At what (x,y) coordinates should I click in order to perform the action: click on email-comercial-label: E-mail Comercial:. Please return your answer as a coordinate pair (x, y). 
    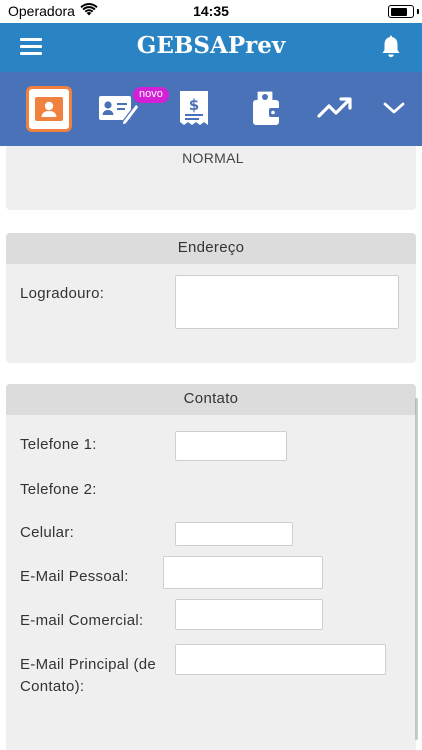
    Looking at the image, I should click on (82, 620).